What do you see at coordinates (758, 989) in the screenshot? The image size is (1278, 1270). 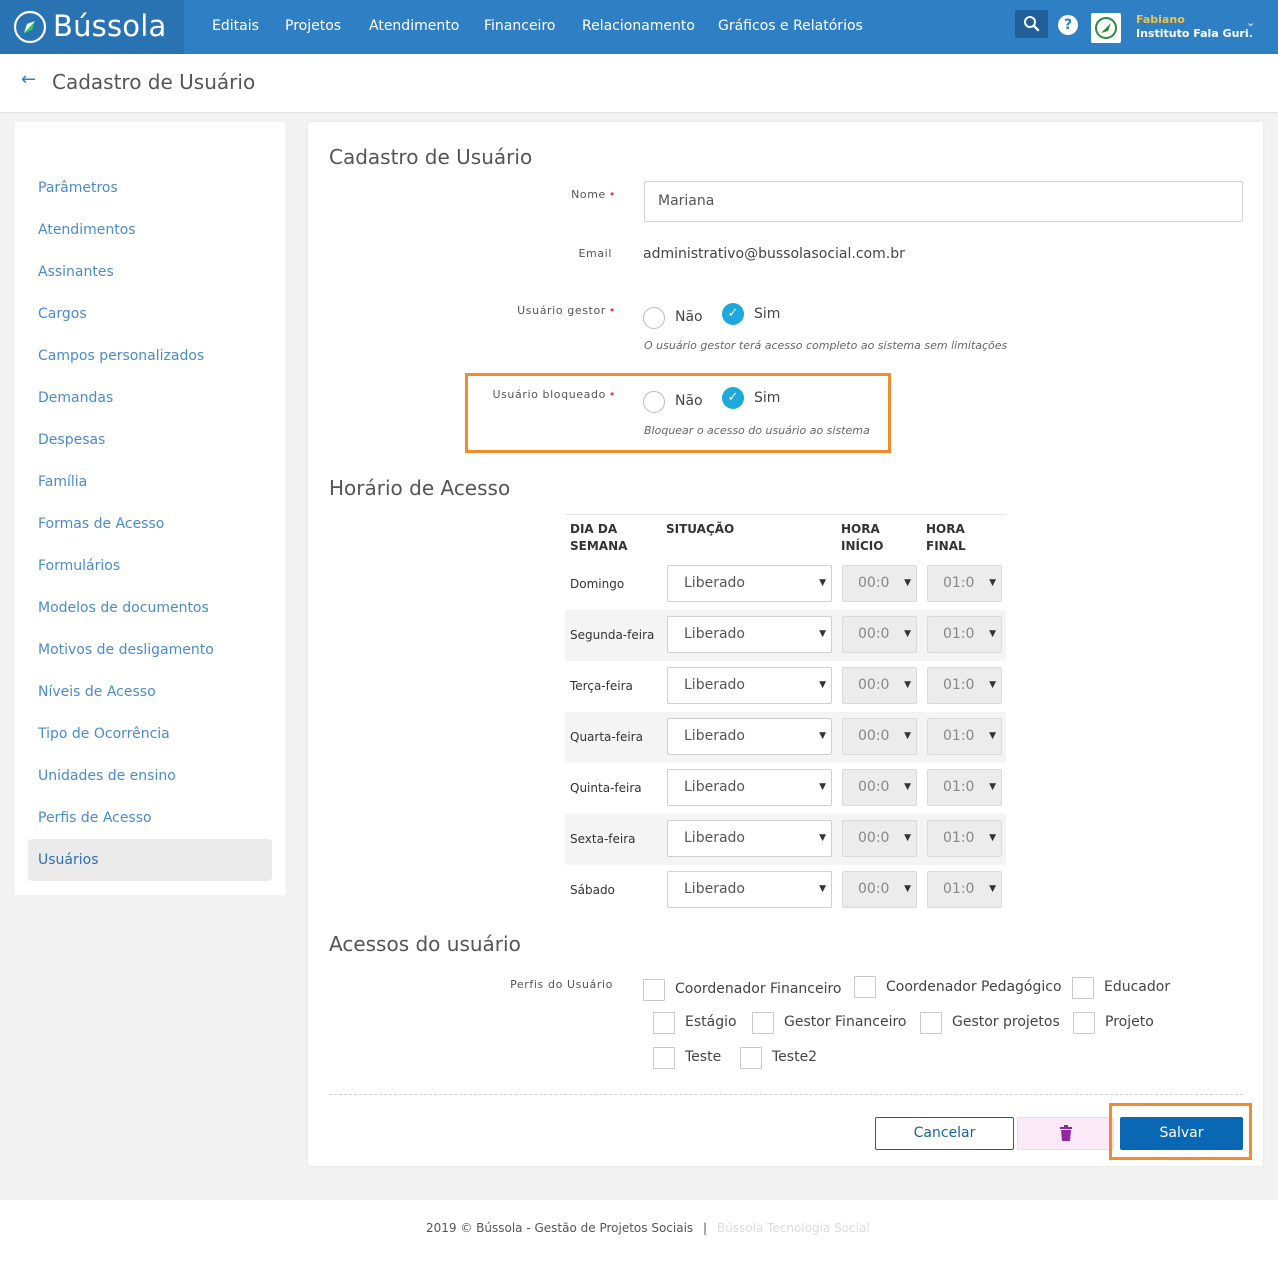 I see `profile-label-coordenador-financeiro: Coordenador Financeiro` at bounding box center [758, 989].